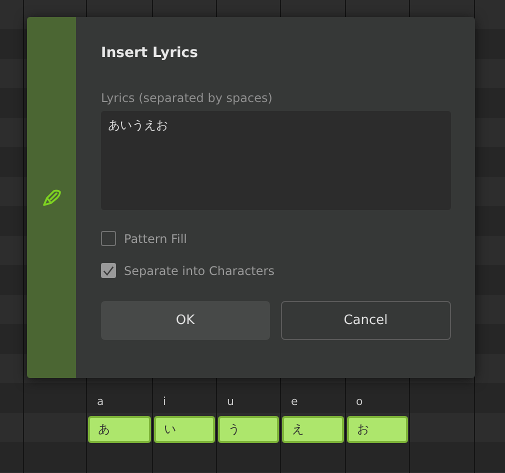 The width and height of the screenshot is (505, 473). What do you see at coordinates (150, 54) in the screenshot?
I see `dialog-title: Insert Lyrics` at bounding box center [150, 54].